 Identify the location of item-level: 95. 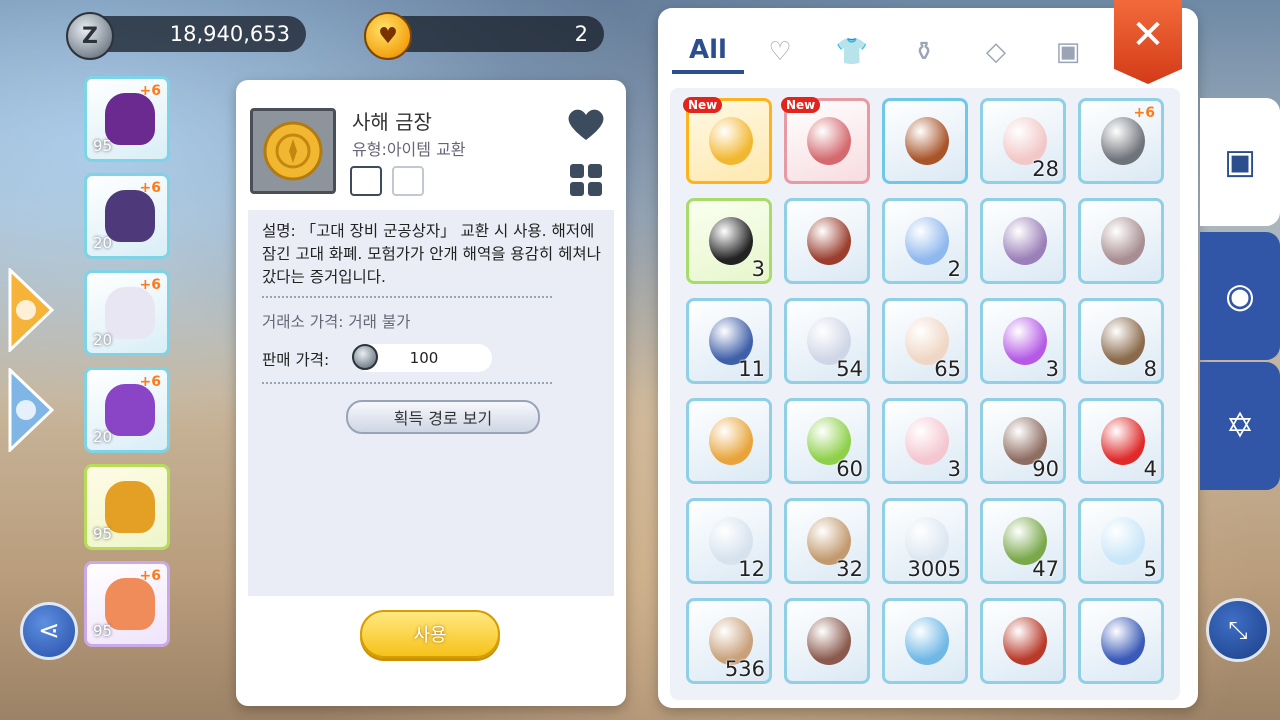
(103, 146).